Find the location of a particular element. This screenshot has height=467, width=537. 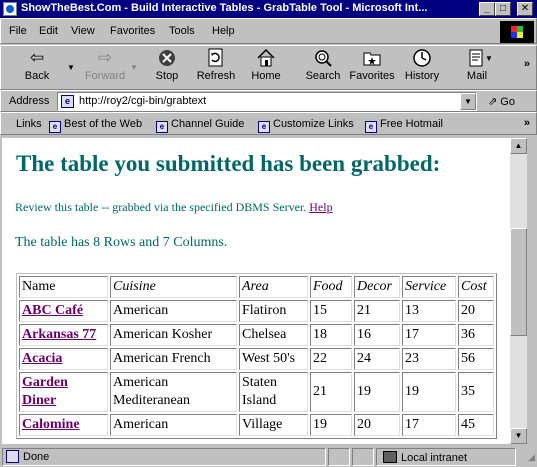

table-summary: The table has 8 Rows and 7 Columns. is located at coordinates (121, 242).